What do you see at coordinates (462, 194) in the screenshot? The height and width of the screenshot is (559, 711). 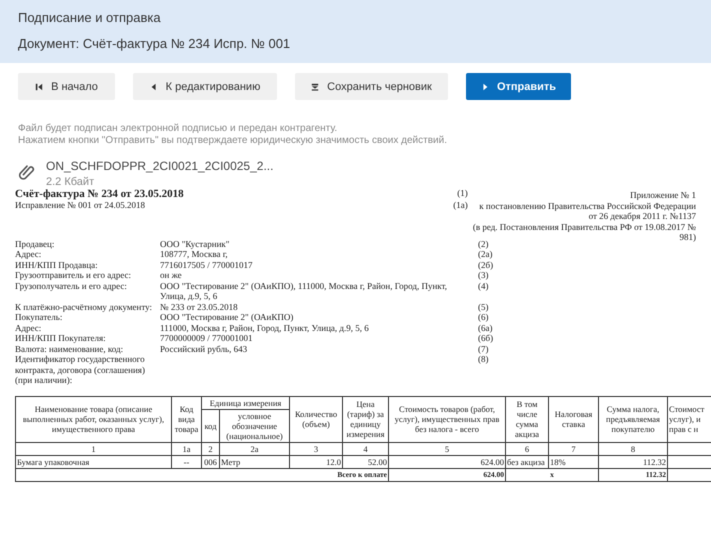 I see `field-code: (1)` at bounding box center [462, 194].